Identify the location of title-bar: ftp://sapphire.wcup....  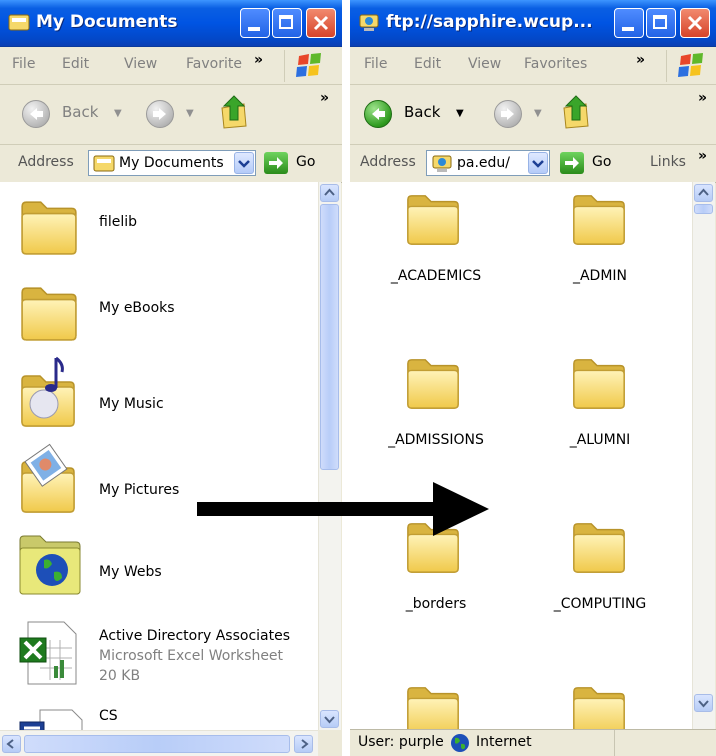
(533, 23).